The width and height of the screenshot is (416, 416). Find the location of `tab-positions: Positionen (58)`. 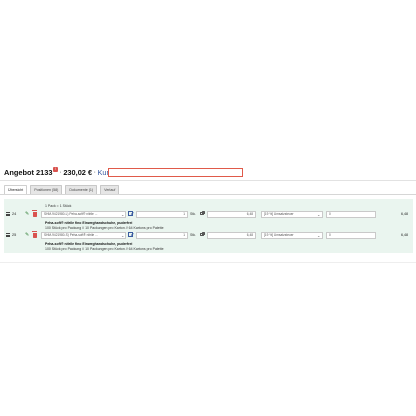

tab-positions: Positionen (58) is located at coordinates (46, 189).